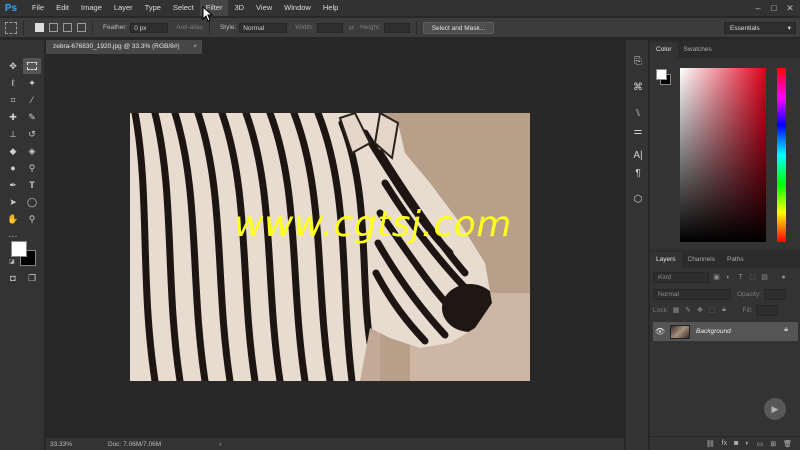 The height and width of the screenshot is (450, 800). I want to click on hand-icon: ✋, so click(13, 219).